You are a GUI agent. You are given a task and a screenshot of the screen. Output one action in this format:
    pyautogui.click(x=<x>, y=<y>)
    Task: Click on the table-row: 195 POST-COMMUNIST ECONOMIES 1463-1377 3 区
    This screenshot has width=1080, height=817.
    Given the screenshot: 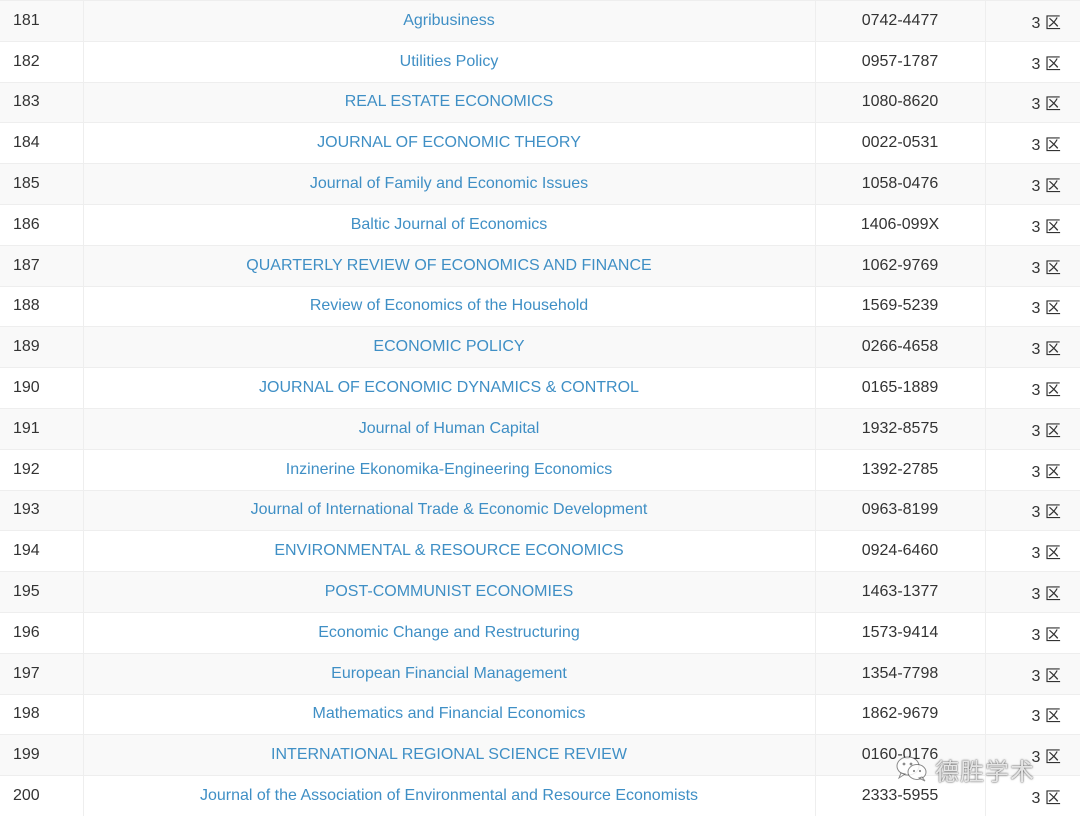 What is the action you would take?
    pyautogui.click(x=540, y=592)
    